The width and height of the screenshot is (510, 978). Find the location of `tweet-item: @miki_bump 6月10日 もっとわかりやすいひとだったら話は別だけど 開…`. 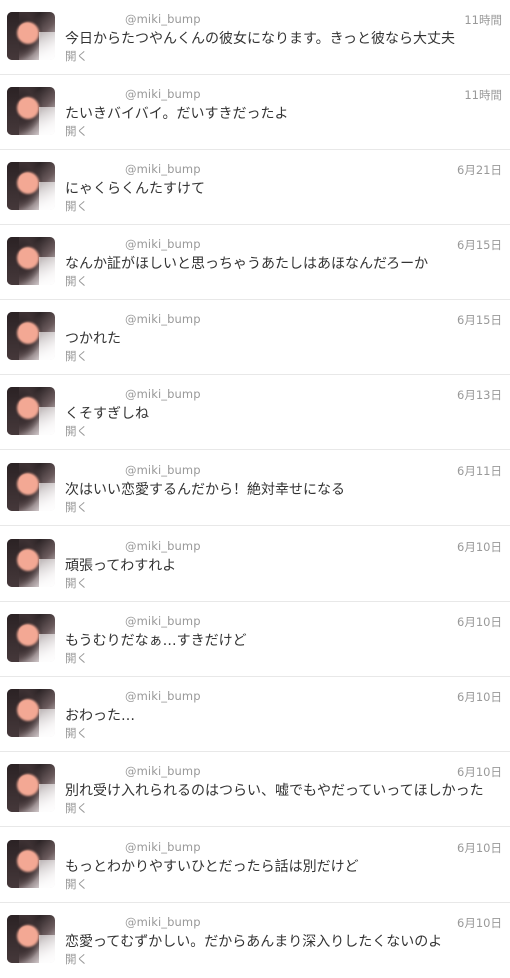

tweet-item: @miki_bump 6月10日 もっとわかりやすいひとだったら話は別だけど 開… is located at coordinates (255, 865).